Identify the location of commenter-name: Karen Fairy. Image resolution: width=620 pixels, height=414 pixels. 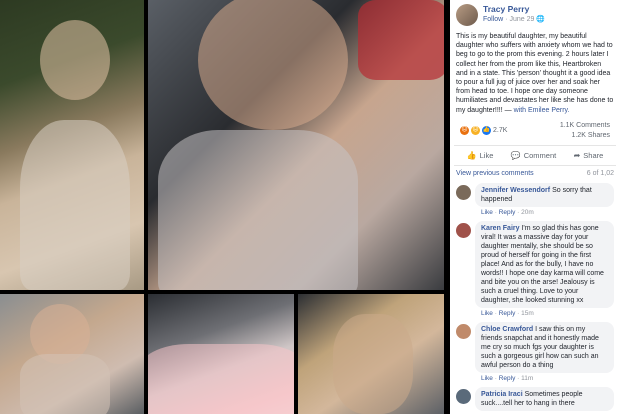
(500, 228).